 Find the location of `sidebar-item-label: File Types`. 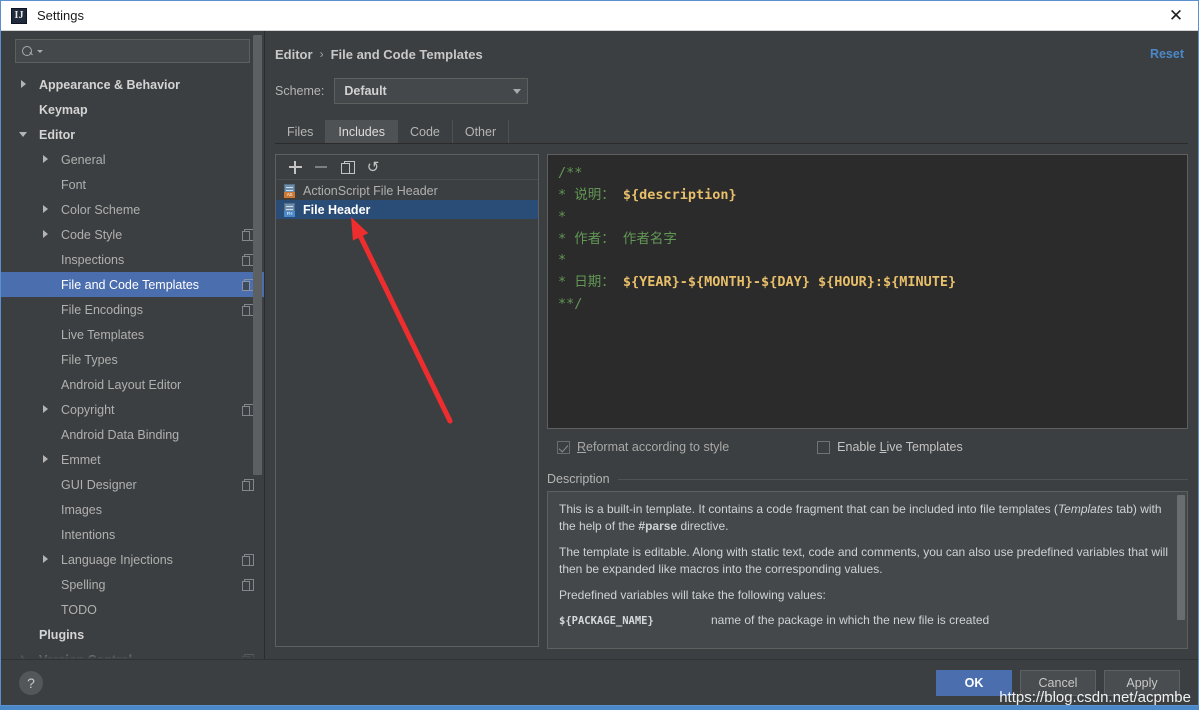

sidebar-item-label: File Types is located at coordinates (89, 359).